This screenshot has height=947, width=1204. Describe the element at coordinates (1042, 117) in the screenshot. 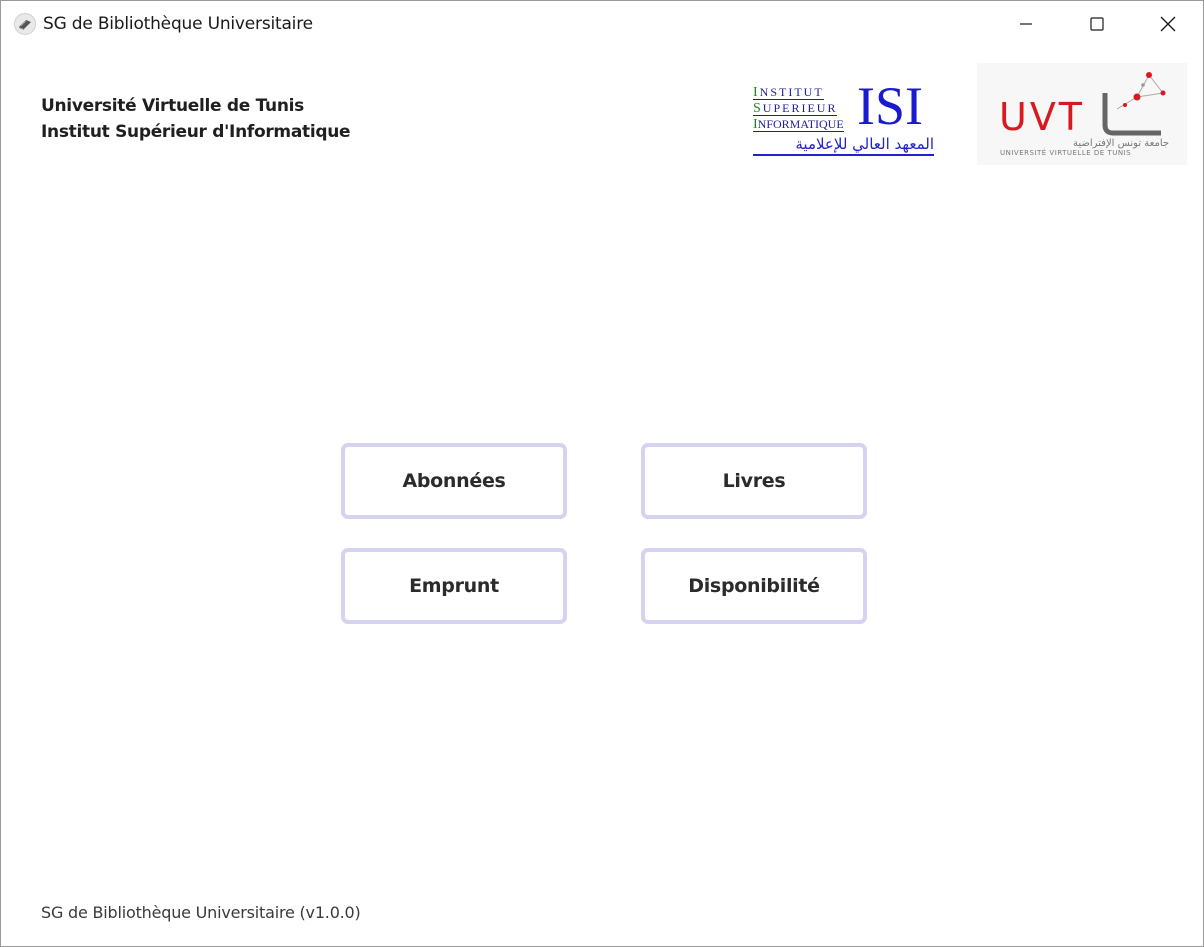

I see `uvt-logo-text: UVT` at that location.